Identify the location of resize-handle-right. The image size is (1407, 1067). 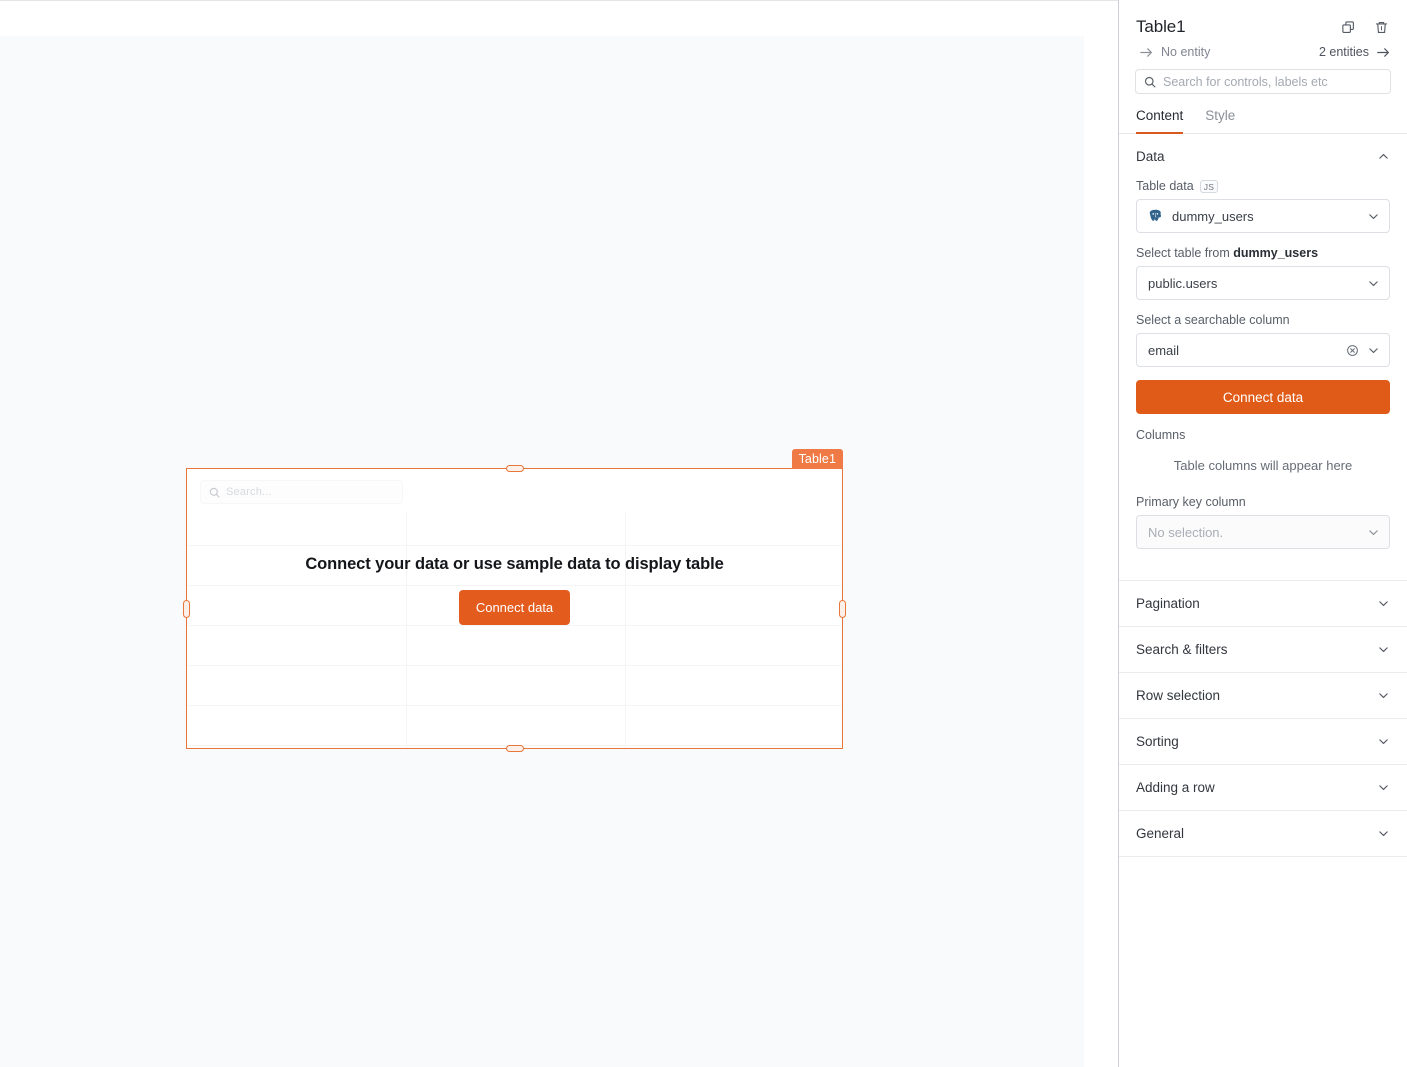
(842, 608).